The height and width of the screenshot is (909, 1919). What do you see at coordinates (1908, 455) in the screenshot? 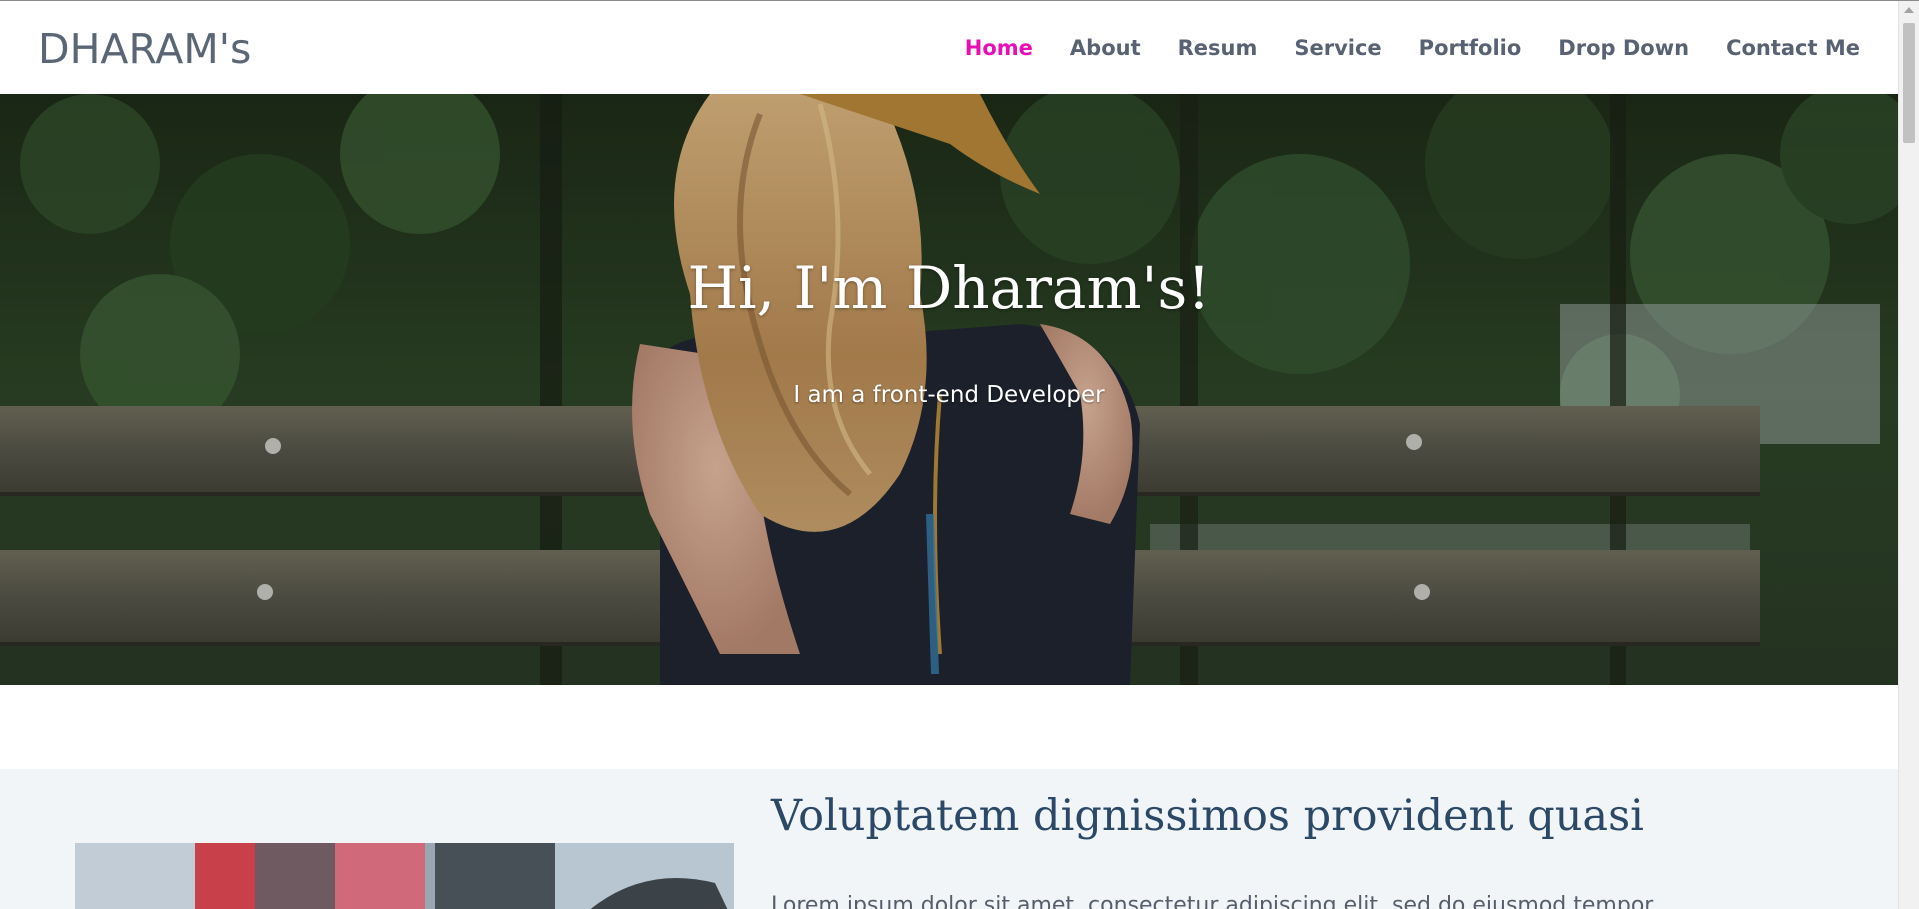
I see `page-scrollbar` at bounding box center [1908, 455].